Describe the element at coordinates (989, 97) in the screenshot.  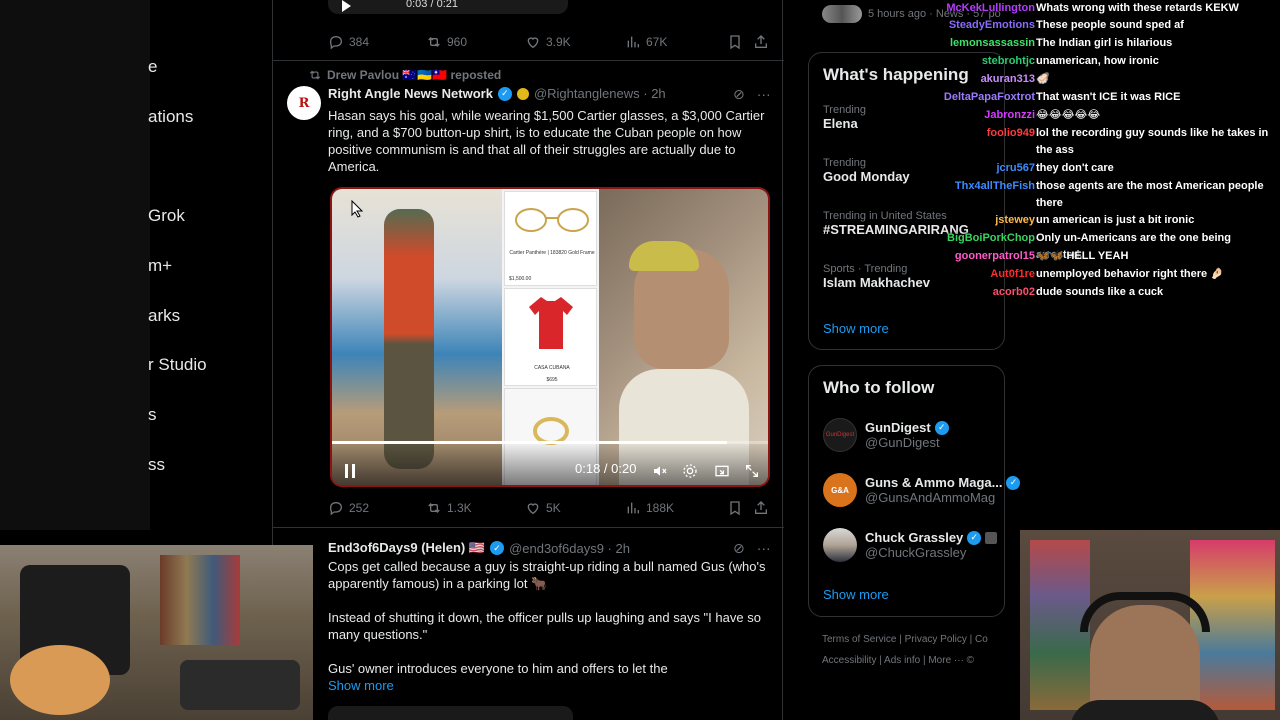
I see `chat-username: DeltaPapaFoxtrot` at that location.